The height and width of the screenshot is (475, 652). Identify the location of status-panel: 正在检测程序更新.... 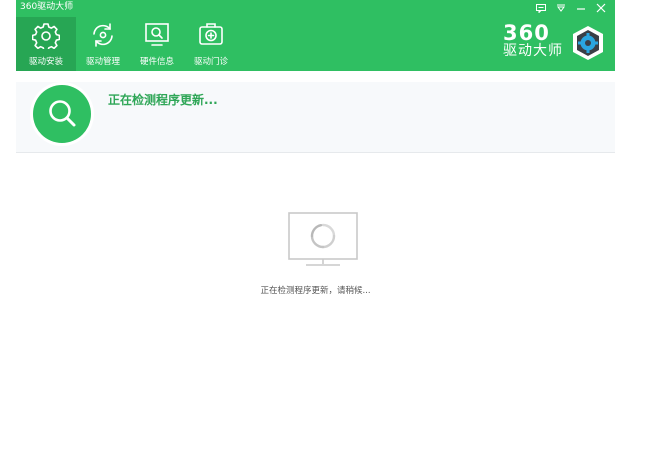
(315, 117).